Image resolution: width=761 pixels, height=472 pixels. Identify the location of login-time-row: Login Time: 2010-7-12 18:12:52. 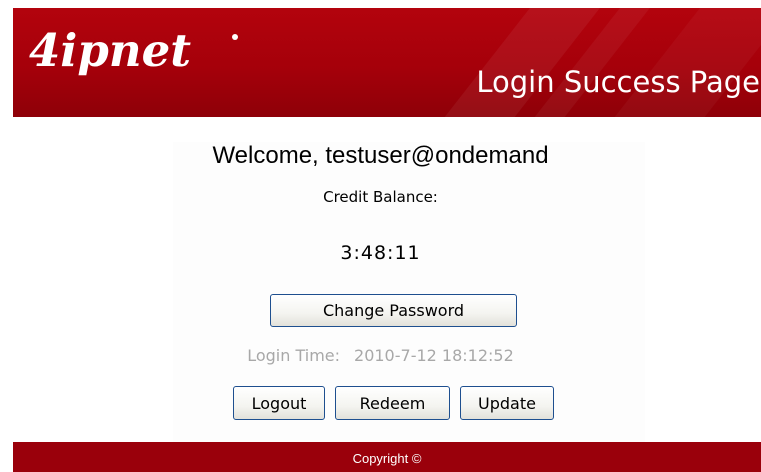
(380, 356).